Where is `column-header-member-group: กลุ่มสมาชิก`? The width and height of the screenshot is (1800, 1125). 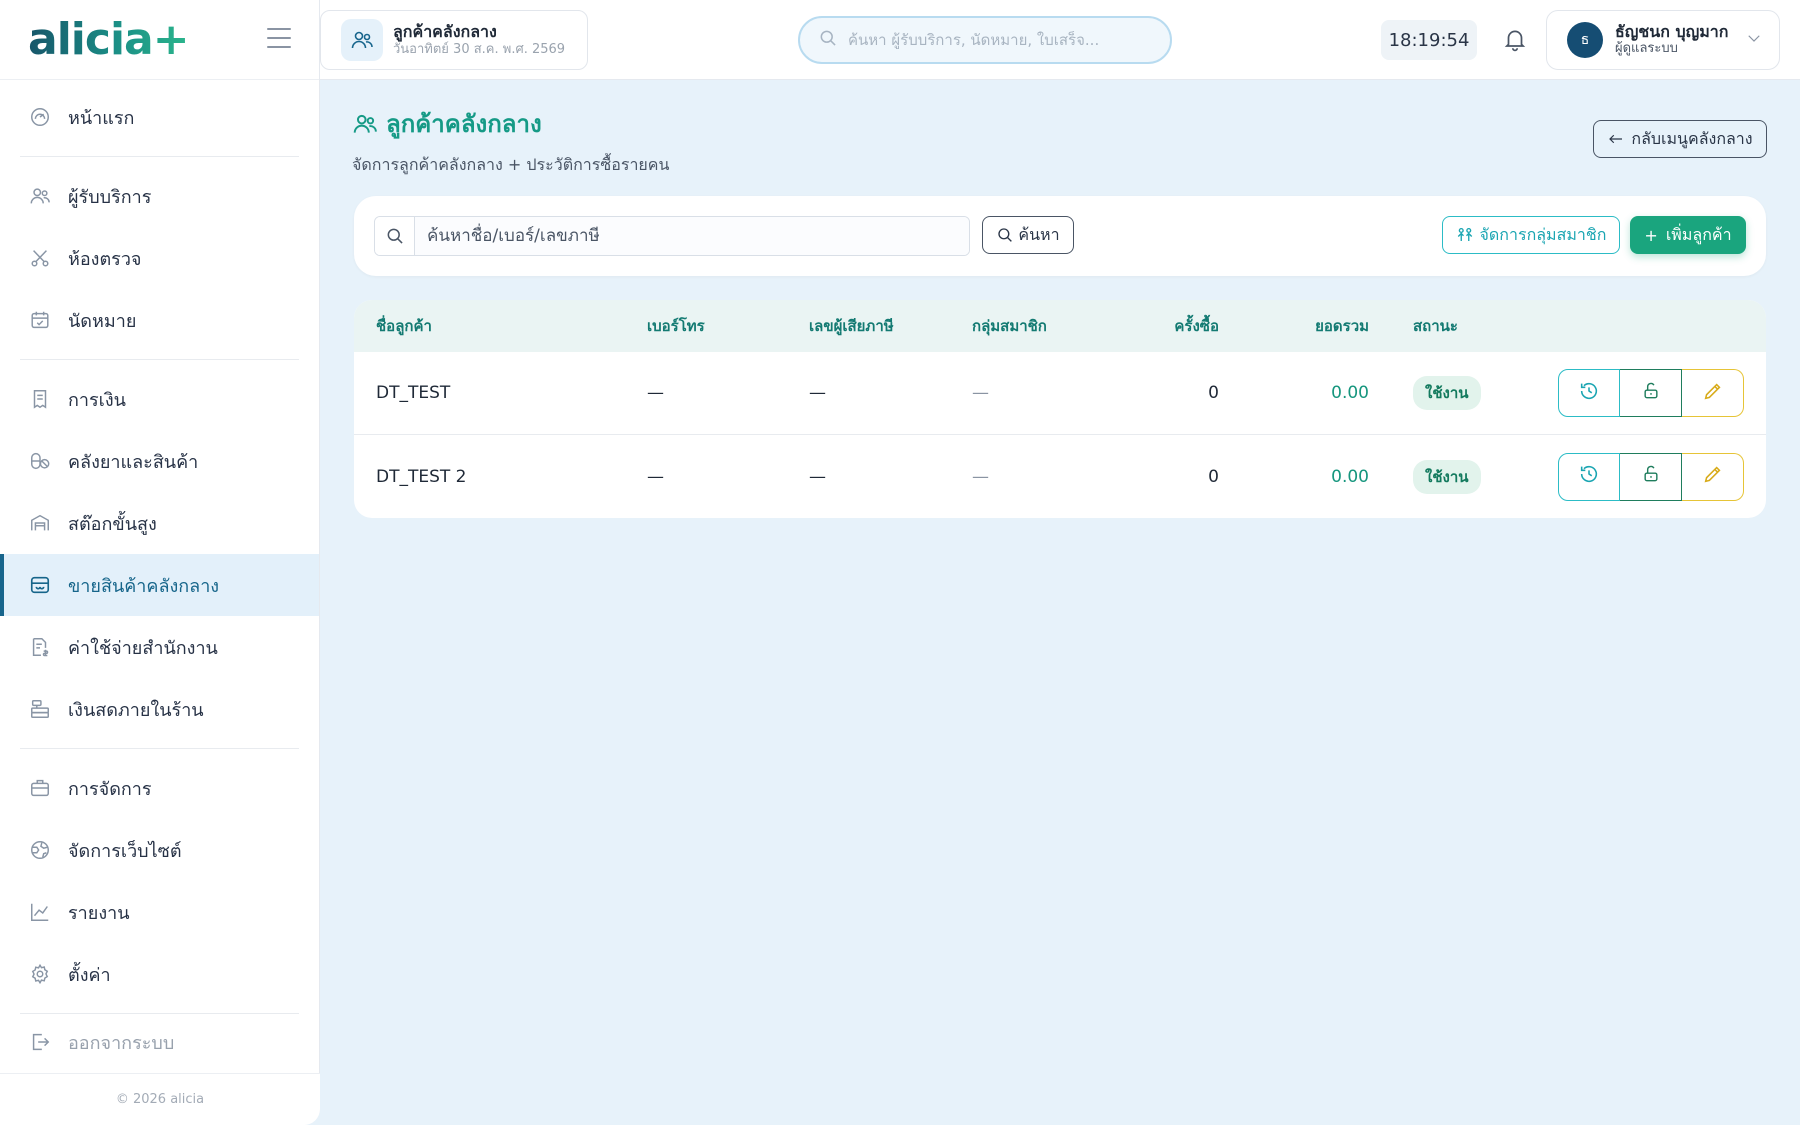 column-header-member-group: กลุ่มสมาชิก is located at coordinates (1059, 326).